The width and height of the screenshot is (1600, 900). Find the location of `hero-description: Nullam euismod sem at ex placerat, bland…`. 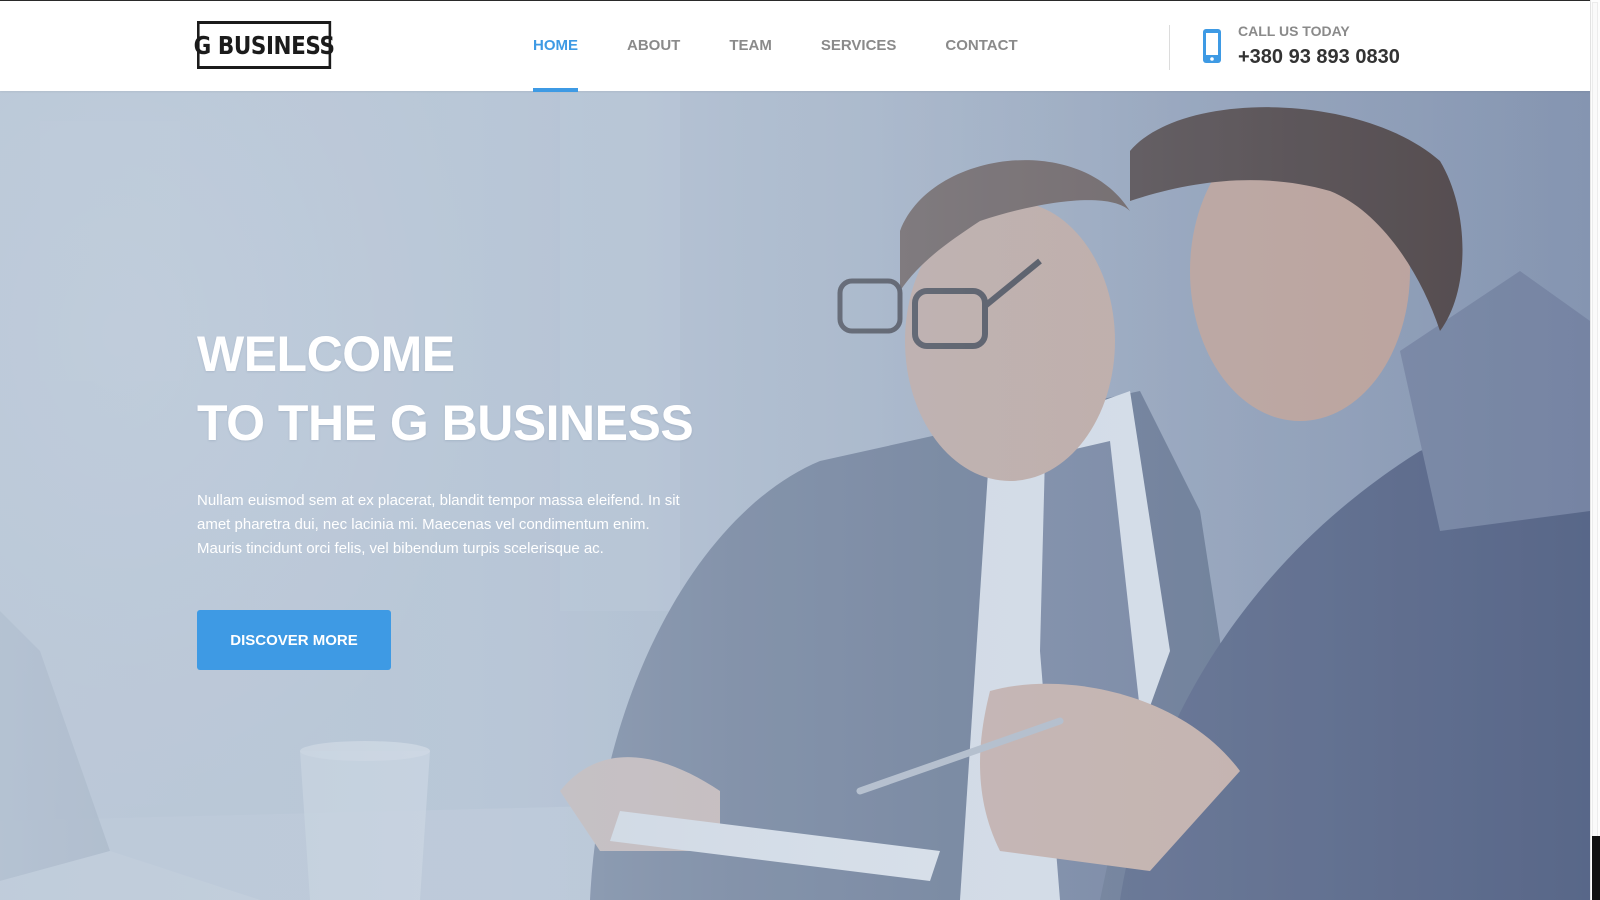

hero-description: Nullam euismod sem at ex placerat, bland… is located at coordinates (438, 524).